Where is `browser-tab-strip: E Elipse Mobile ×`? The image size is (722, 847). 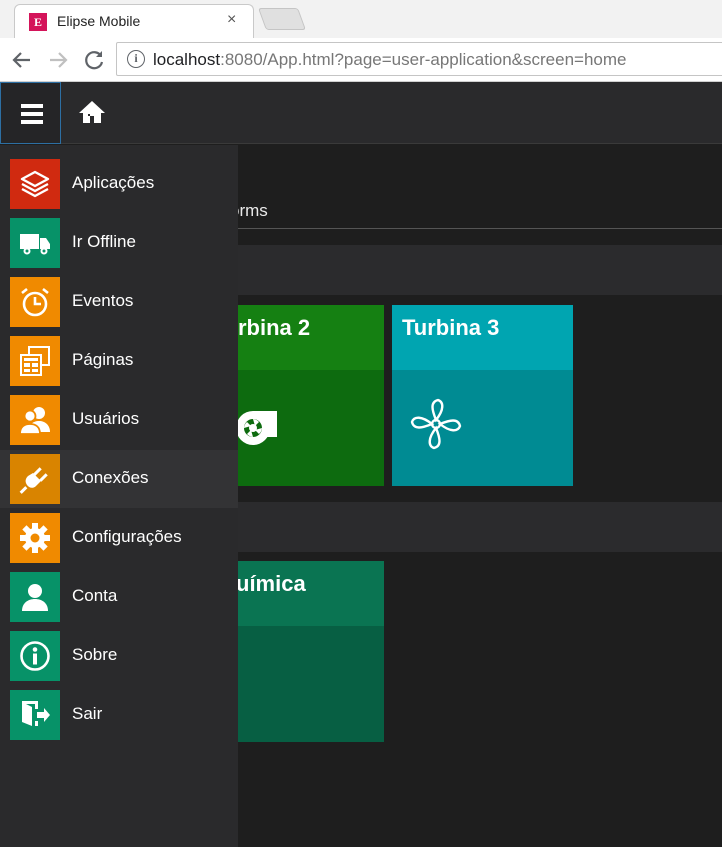
browser-tab-strip: E Elipse Mobile × is located at coordinates (361, 19).